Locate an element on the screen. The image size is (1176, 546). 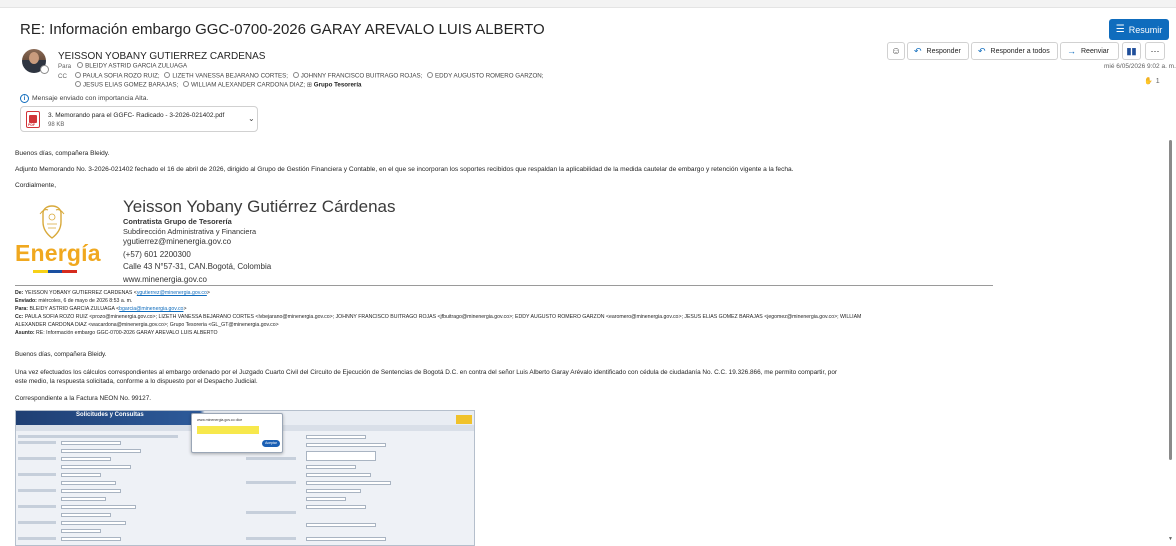
chevron-down-icon: ⌄ is located at coordinates (251, 118).